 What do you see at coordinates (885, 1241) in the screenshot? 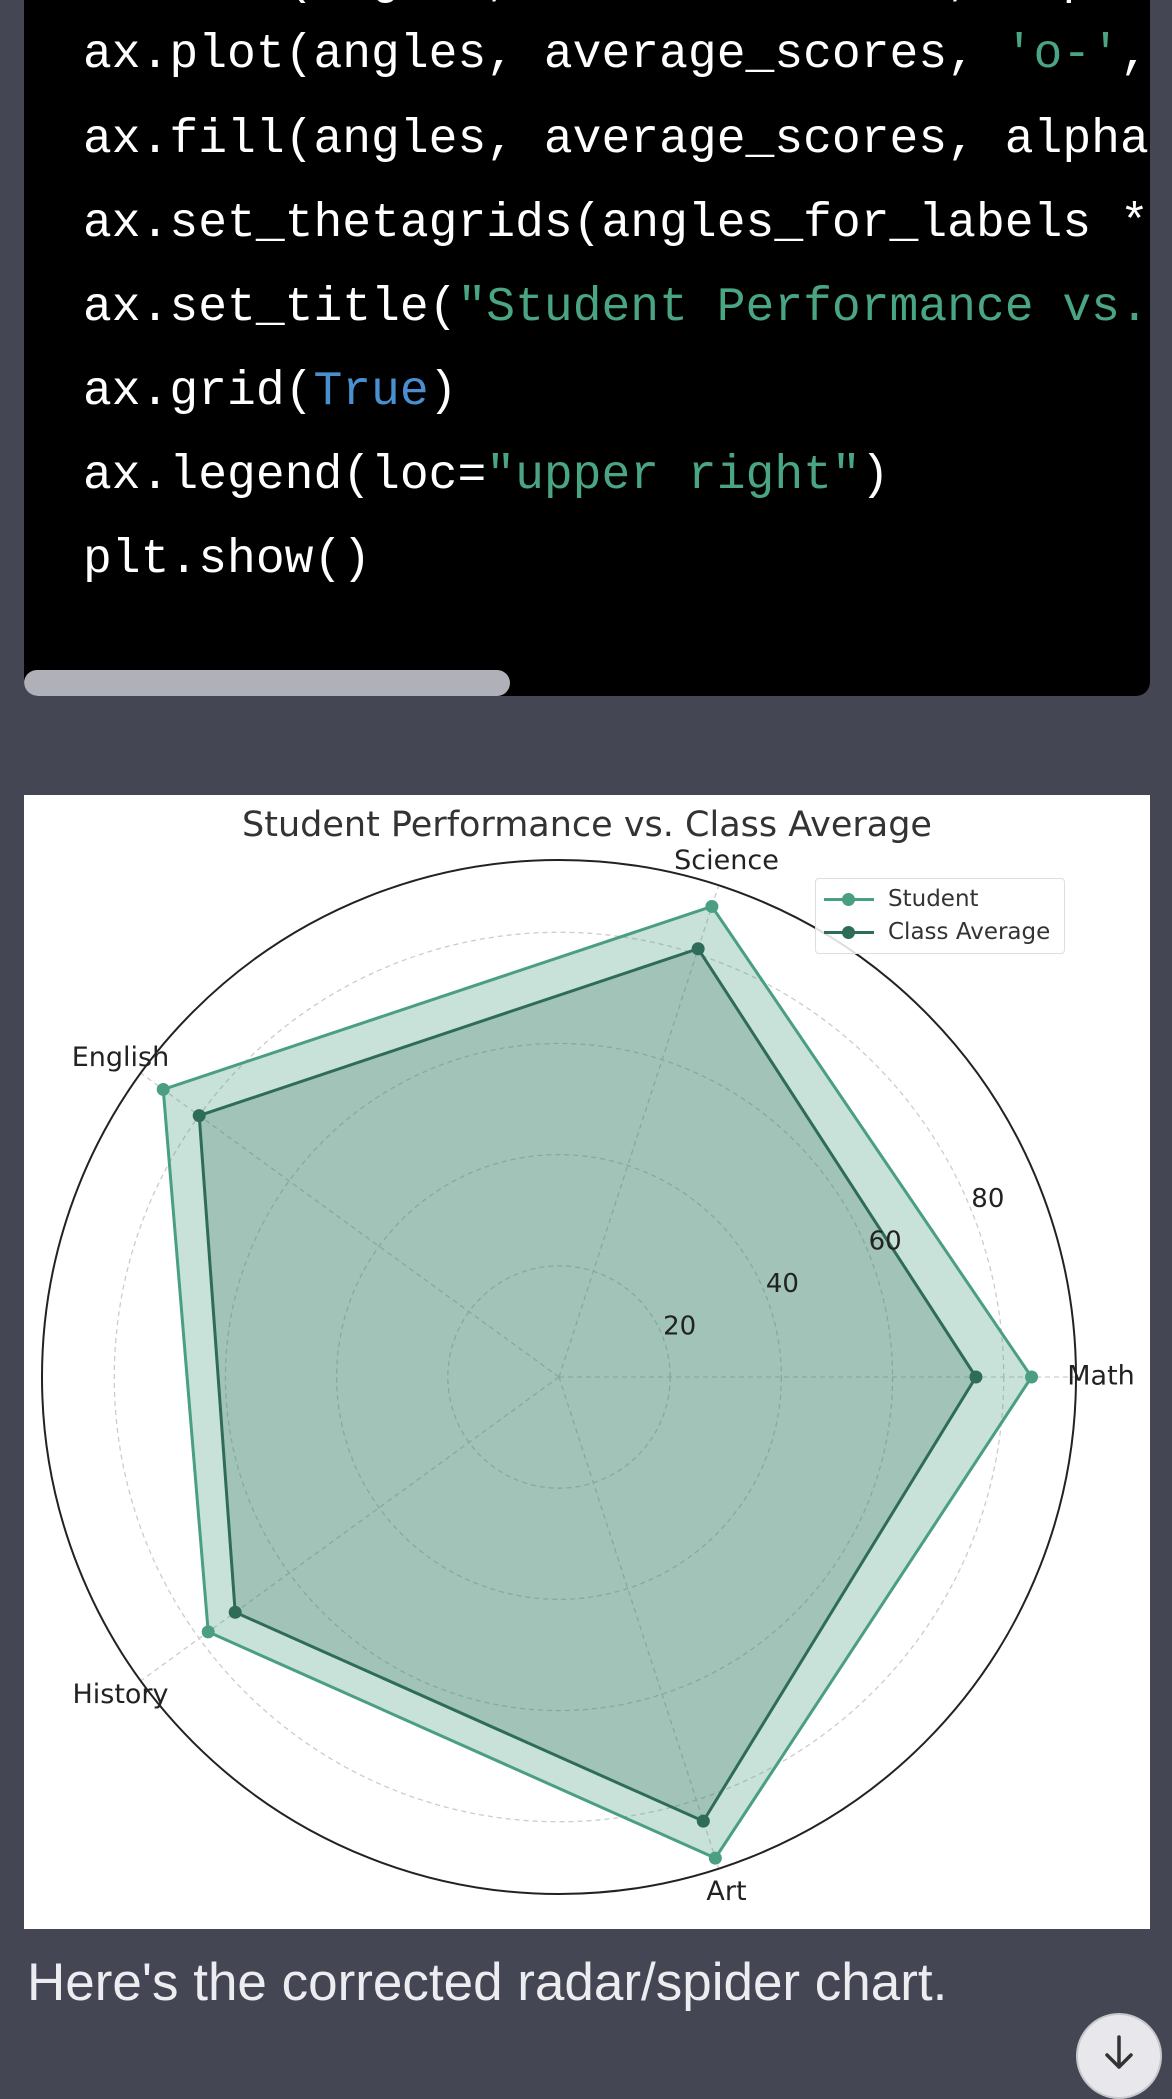
I see `radial-tick-label: 60` at bounding box center [885, 1241].